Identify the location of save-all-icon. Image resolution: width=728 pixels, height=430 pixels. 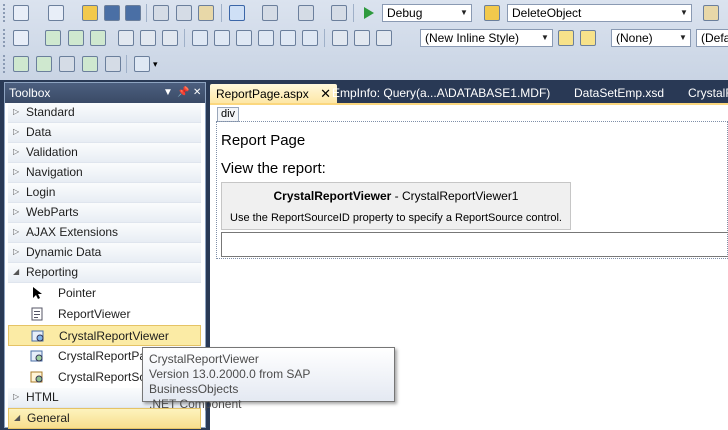
(133, 13).